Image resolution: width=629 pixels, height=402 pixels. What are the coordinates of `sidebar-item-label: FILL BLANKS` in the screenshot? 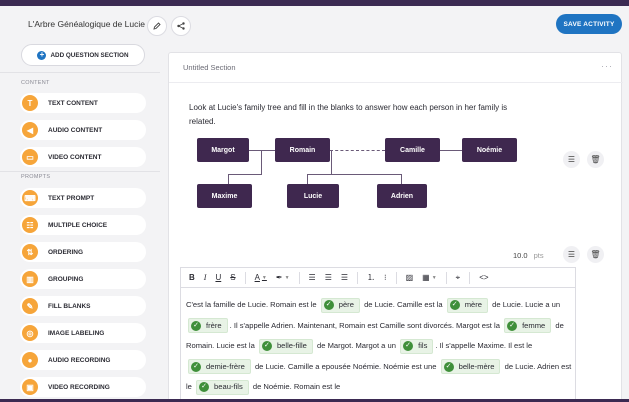 It's located at (69, 306).